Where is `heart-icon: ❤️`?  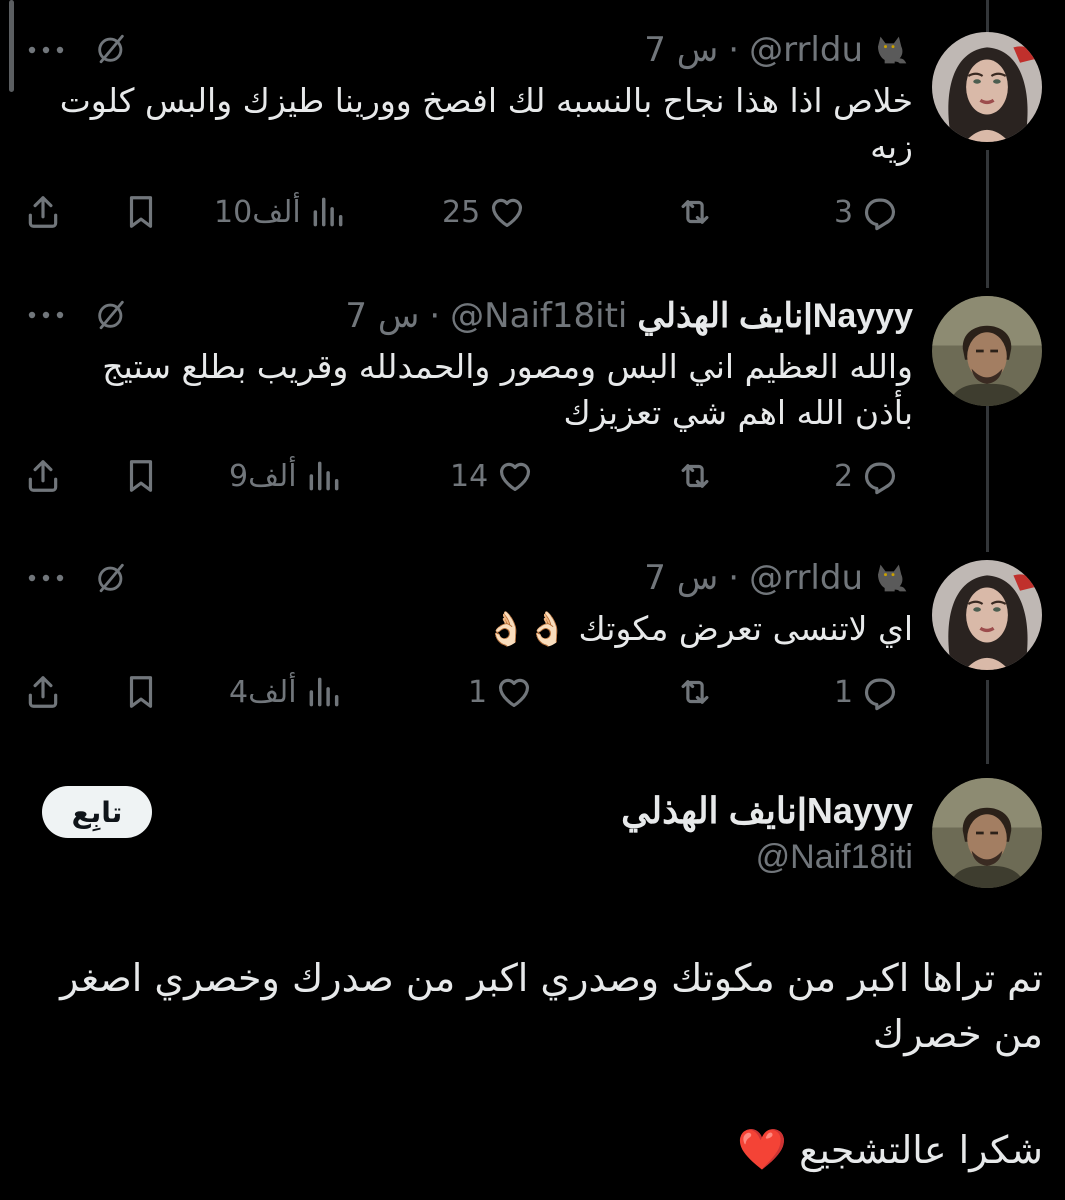 heart-icon: ❤️ is located at coordinates (762, 1150).